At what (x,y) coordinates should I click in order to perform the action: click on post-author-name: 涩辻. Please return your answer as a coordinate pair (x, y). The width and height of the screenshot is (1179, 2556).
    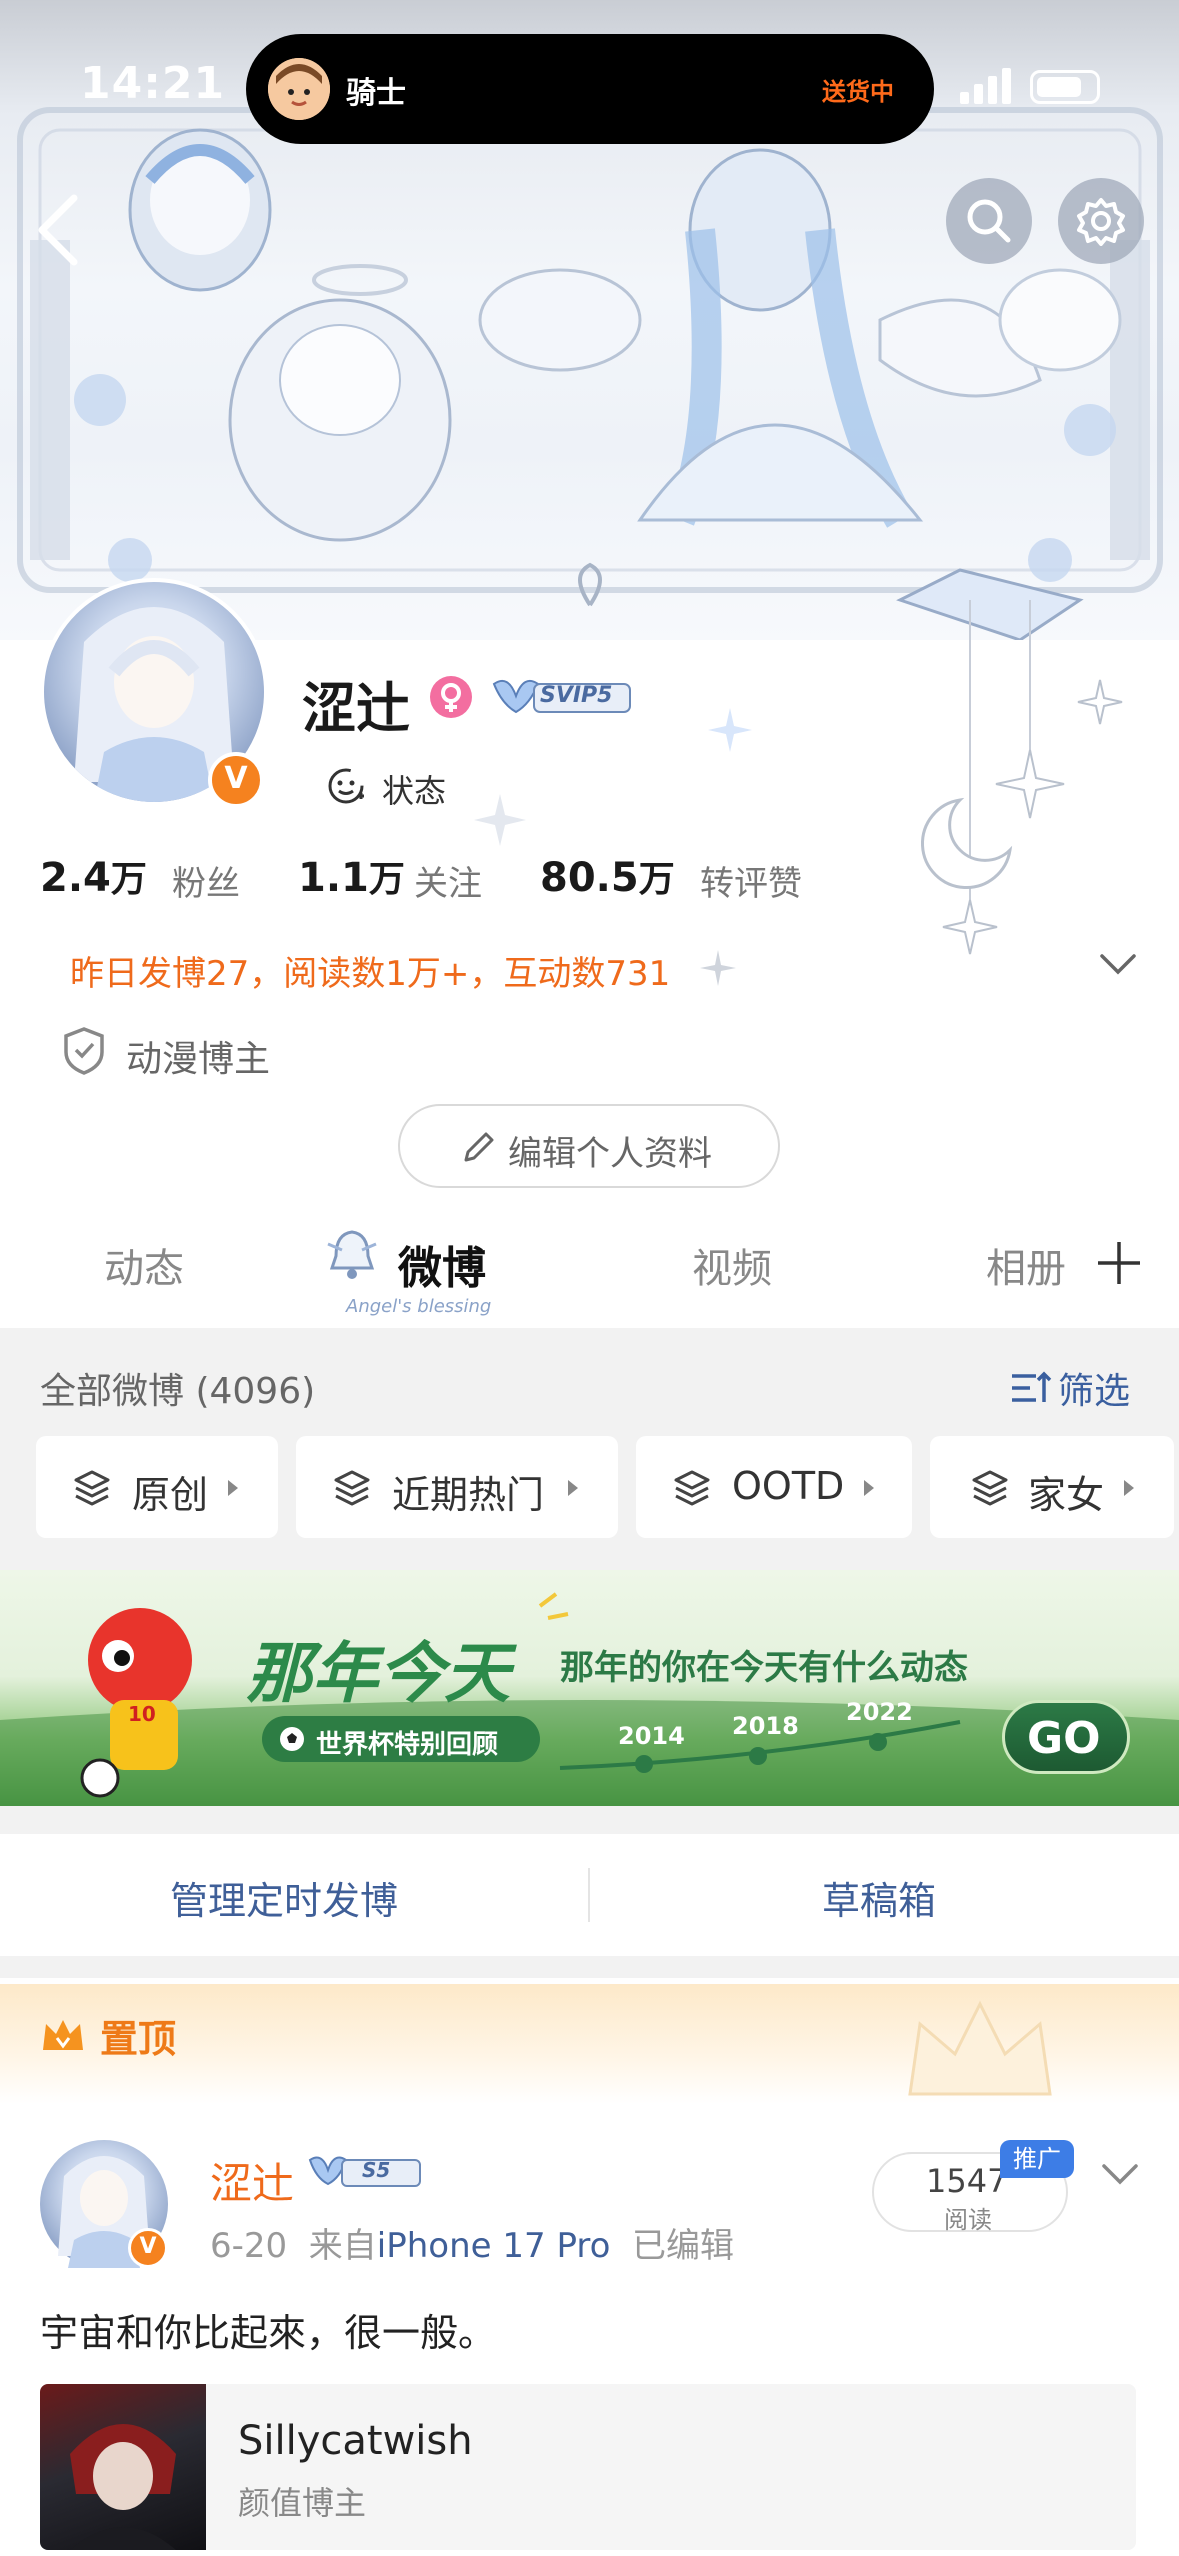
    Looking at the image, I should click on (252, 2180).